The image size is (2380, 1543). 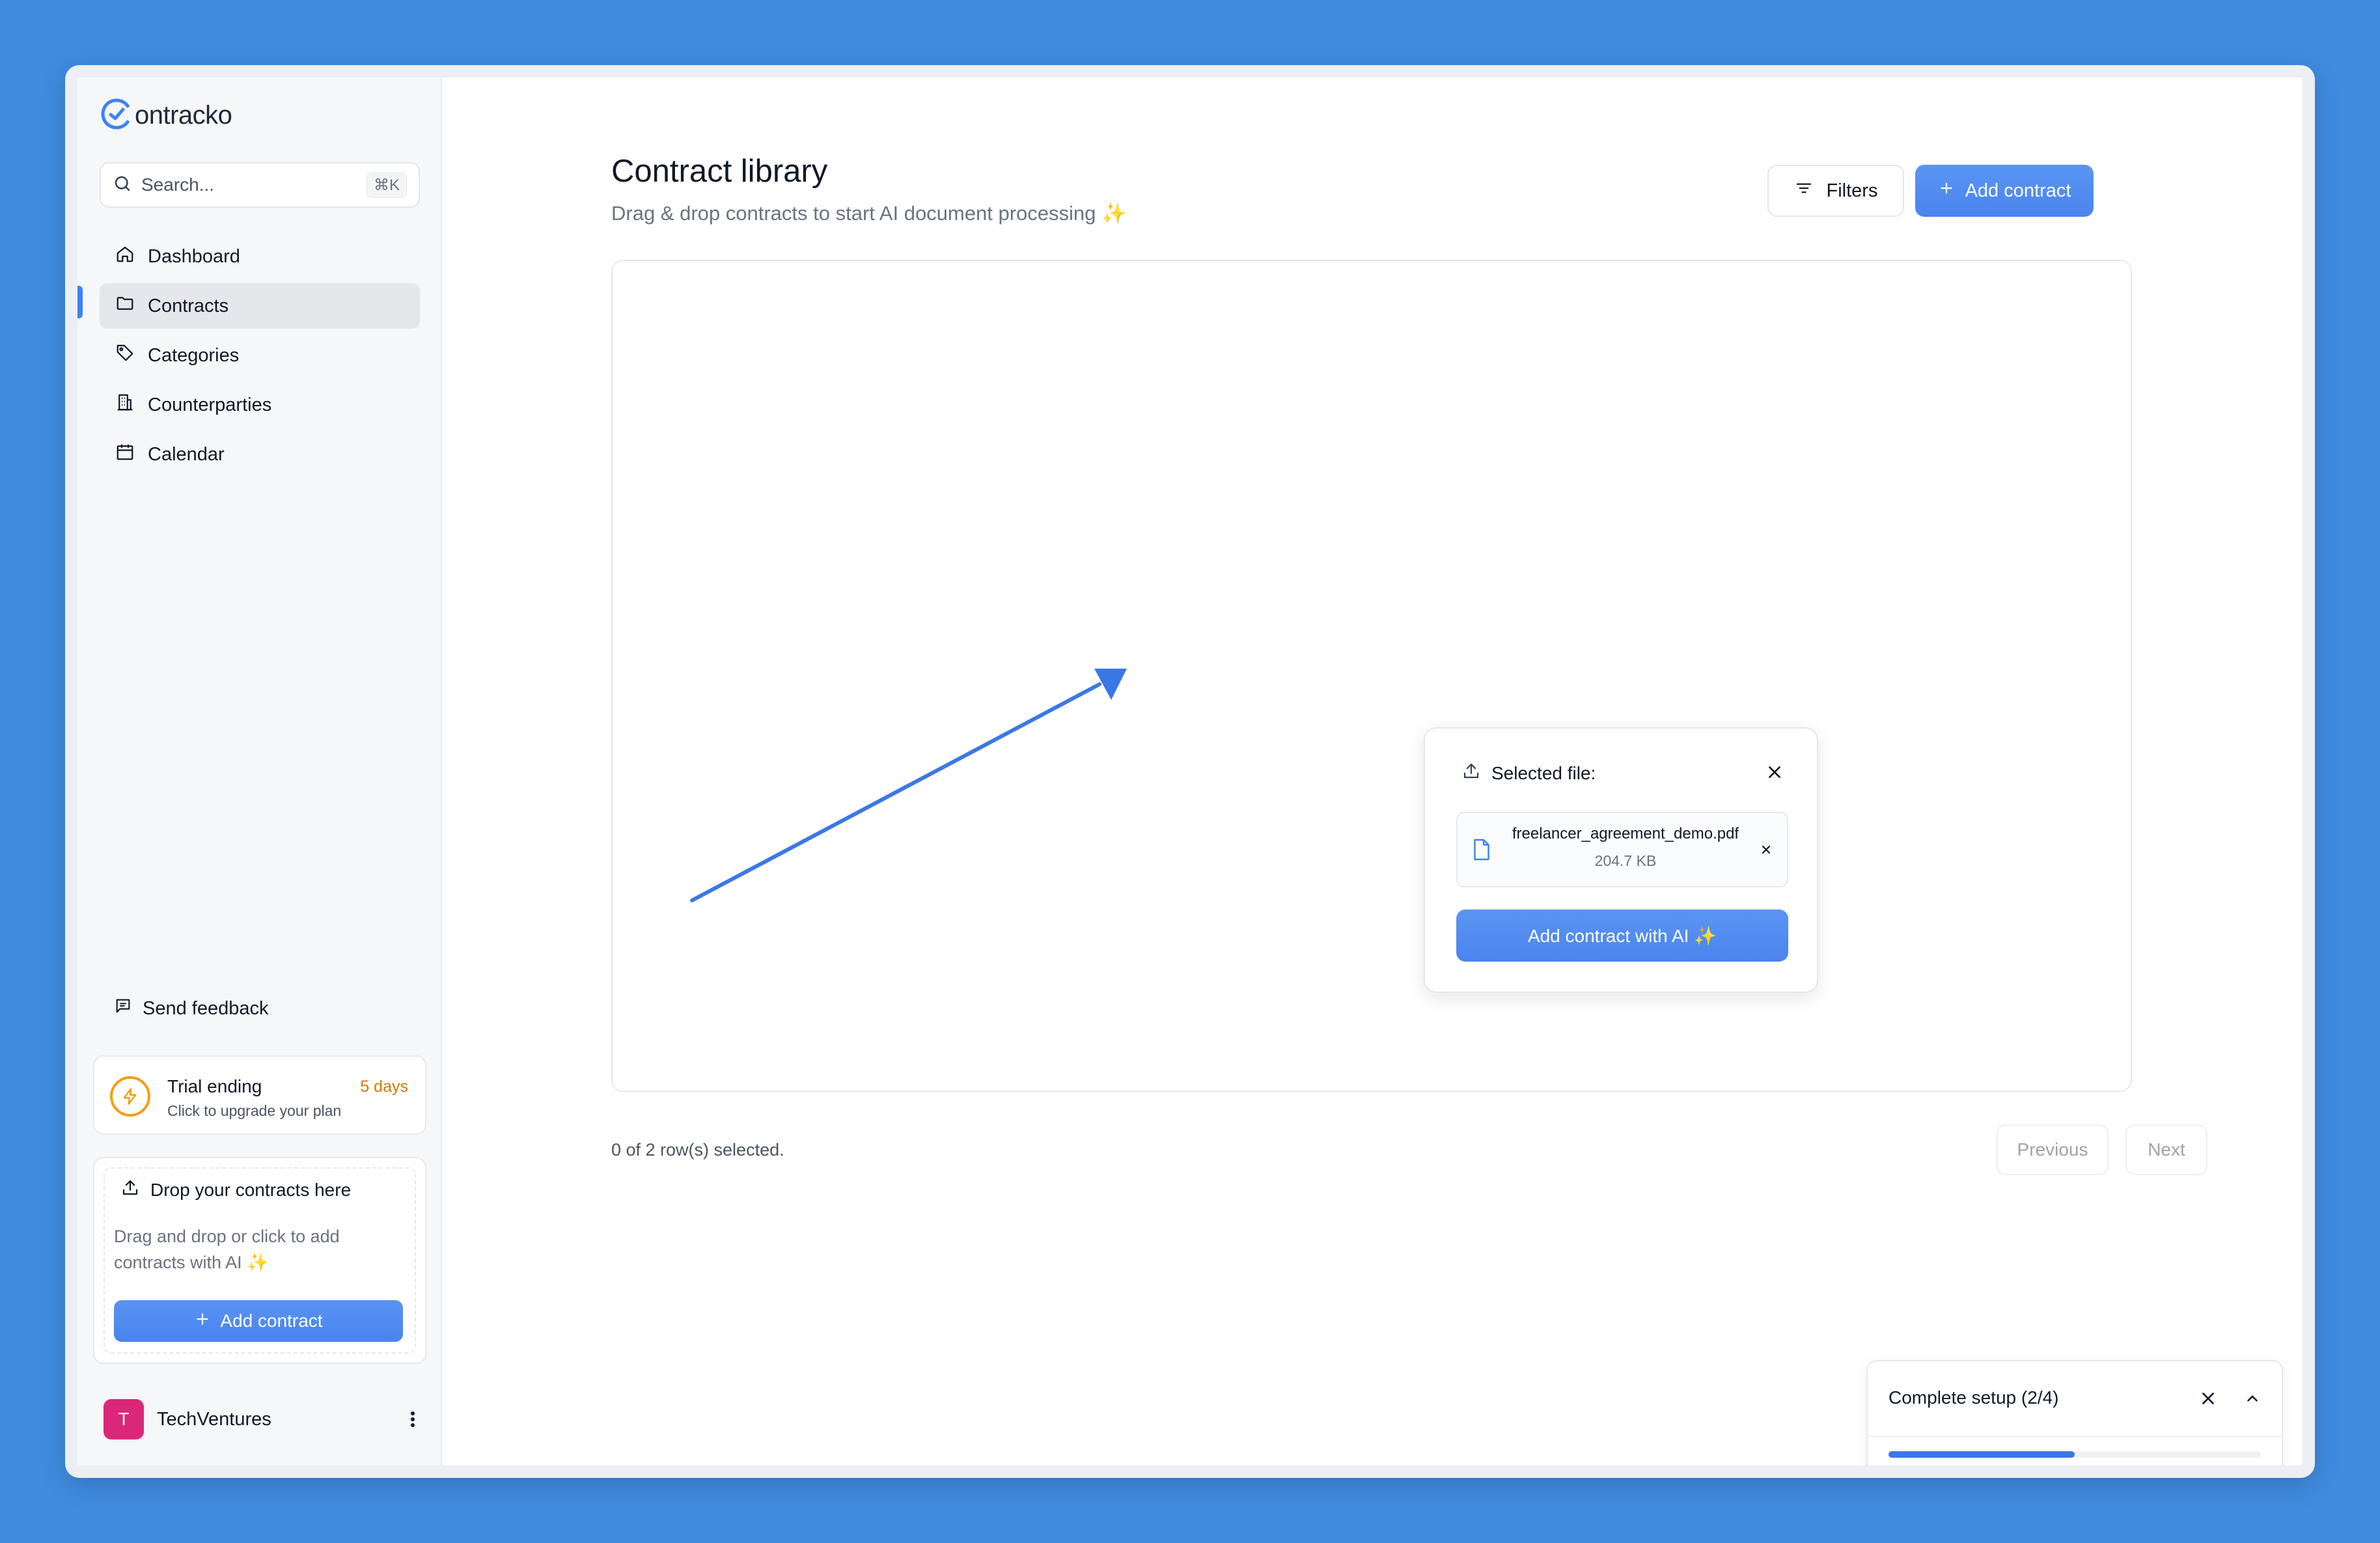 I want to click on popover-heading: Selected file:, so click(x=1529, y=773).